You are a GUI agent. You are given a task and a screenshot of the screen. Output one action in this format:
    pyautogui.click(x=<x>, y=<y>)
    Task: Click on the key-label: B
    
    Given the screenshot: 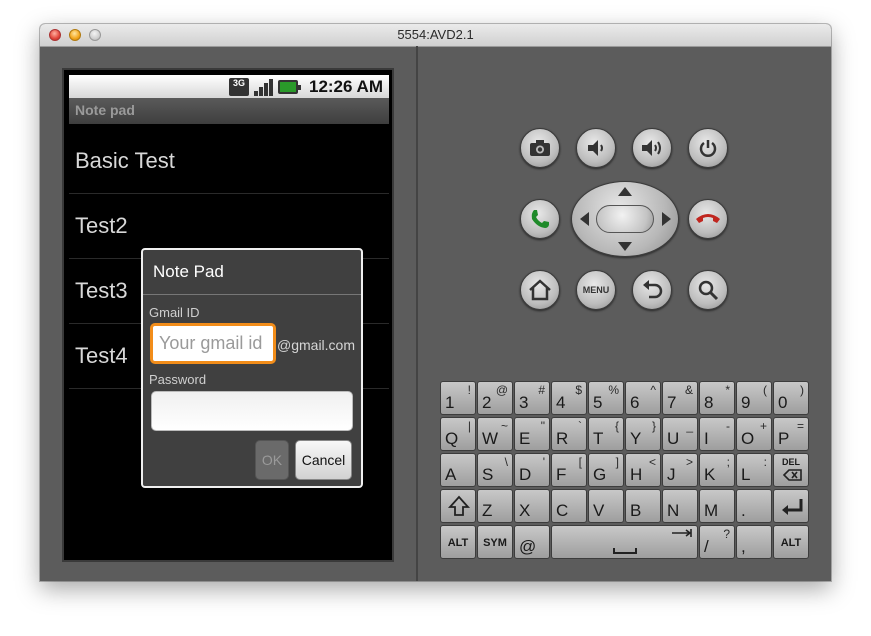 What is the action you would take?
    pyautogui.click(x=636, y=510)
    